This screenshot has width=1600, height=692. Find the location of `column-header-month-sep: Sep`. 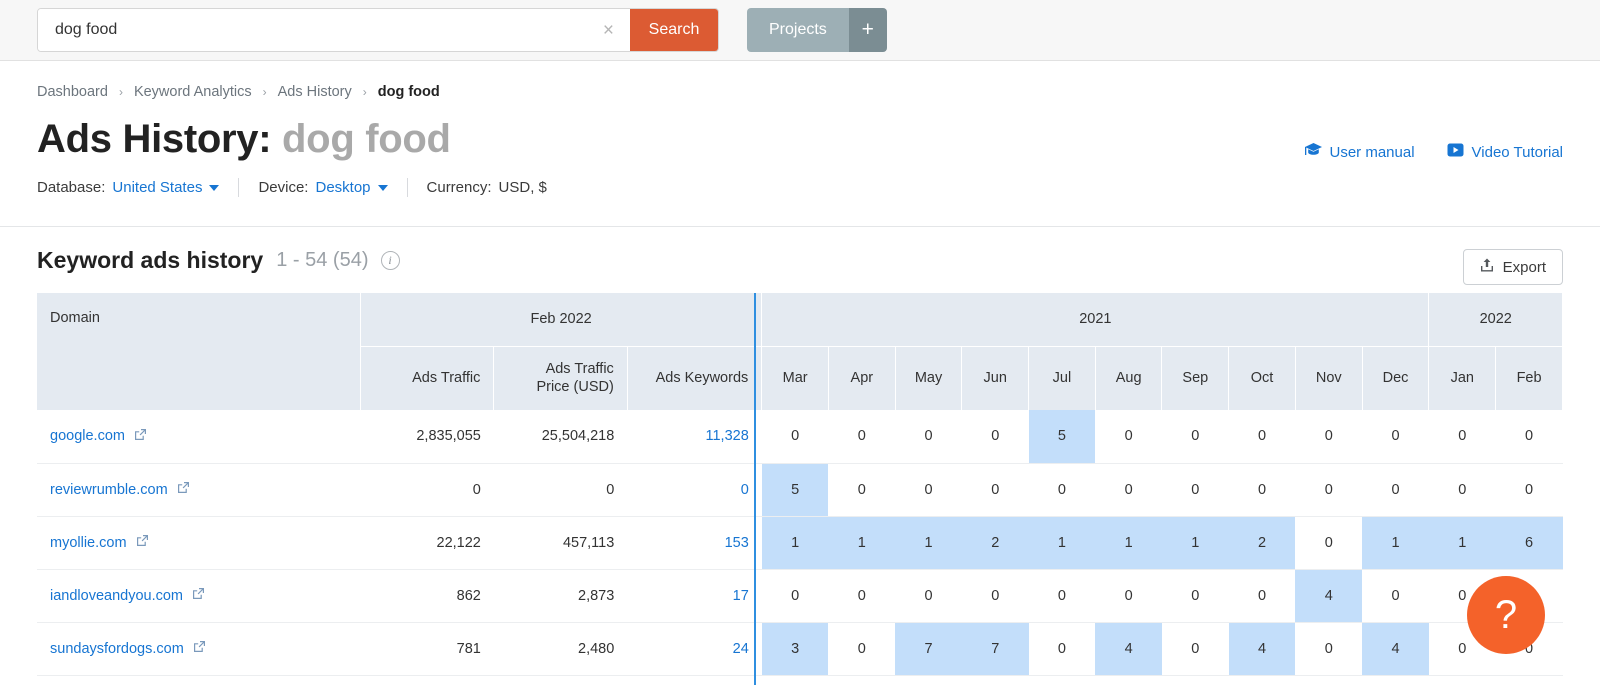

column-header-month-sep: Sep is located at coordinates (1195, 377).